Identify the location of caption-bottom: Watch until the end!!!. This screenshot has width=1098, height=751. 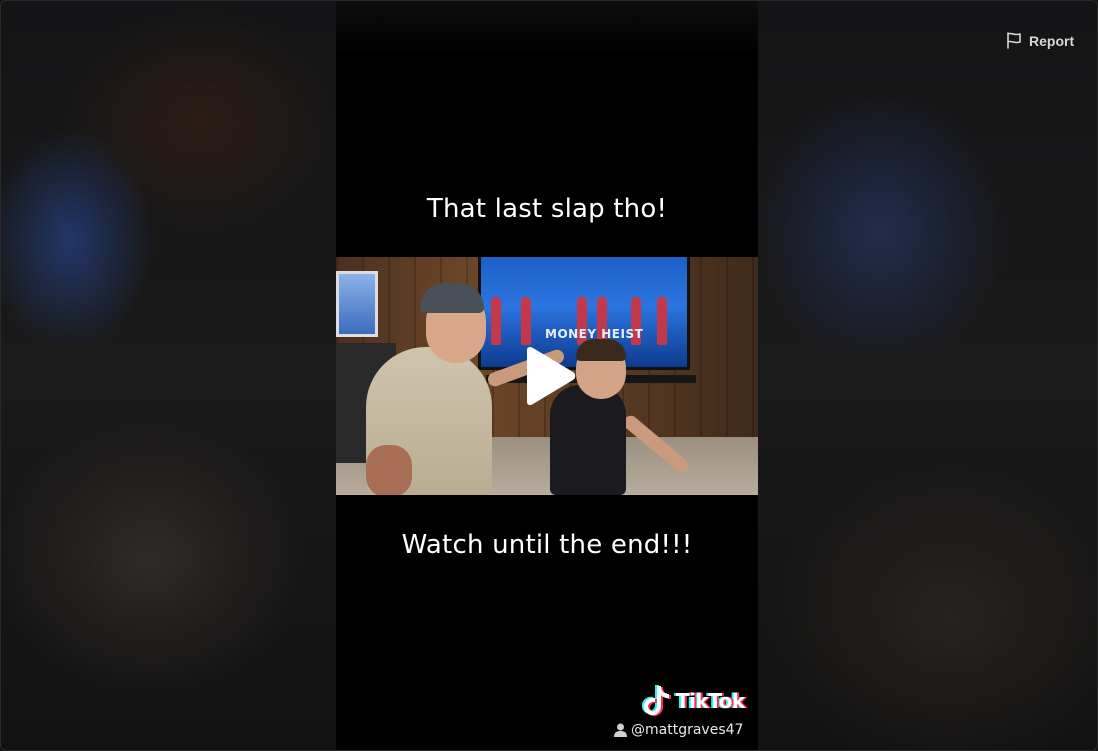
(547, 545).